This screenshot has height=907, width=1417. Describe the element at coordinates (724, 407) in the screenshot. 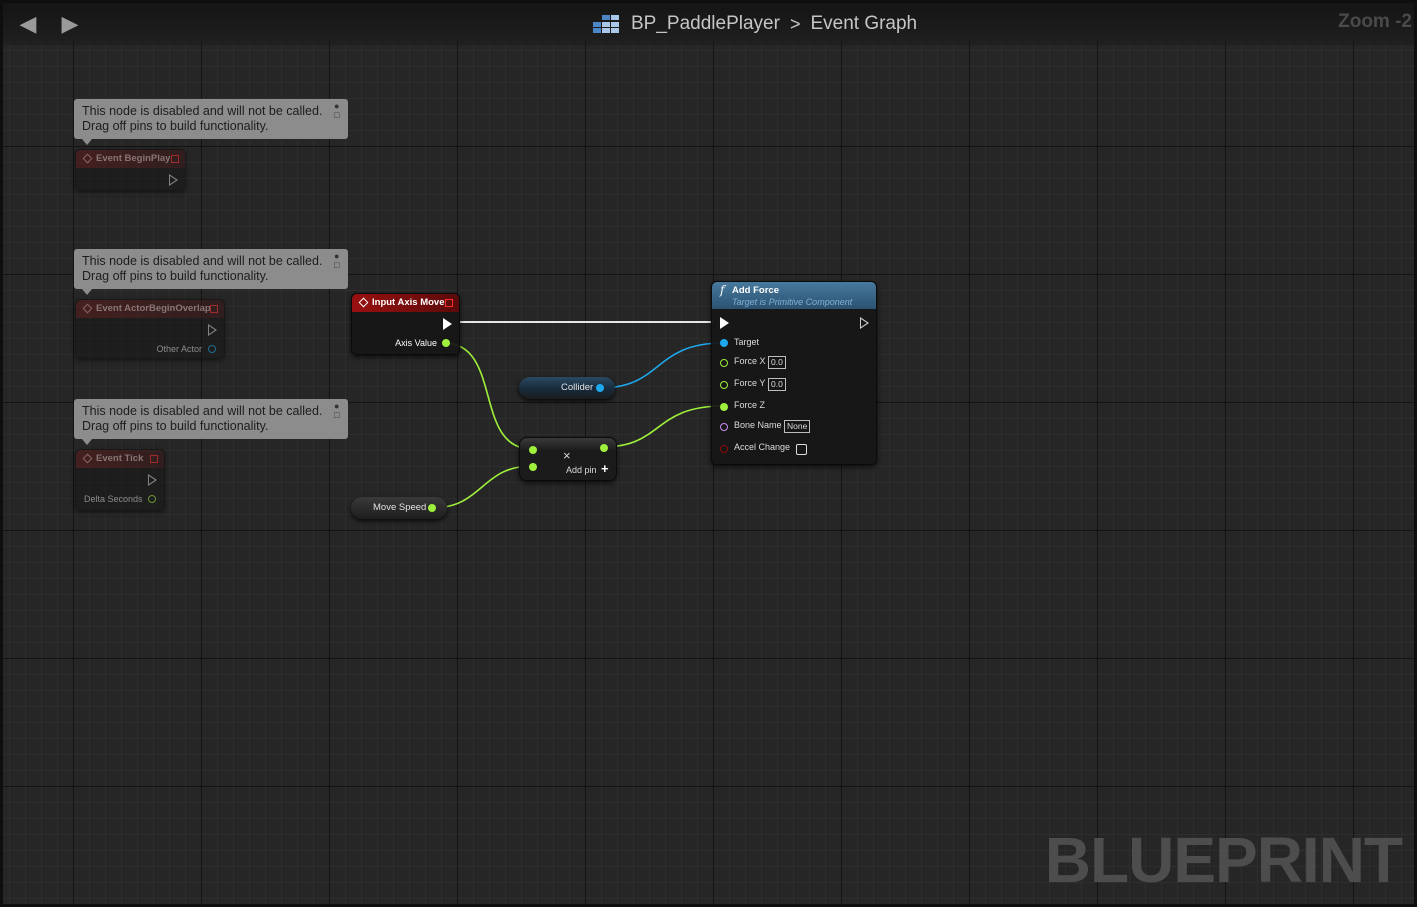

I see `force-z-pin` at that location.